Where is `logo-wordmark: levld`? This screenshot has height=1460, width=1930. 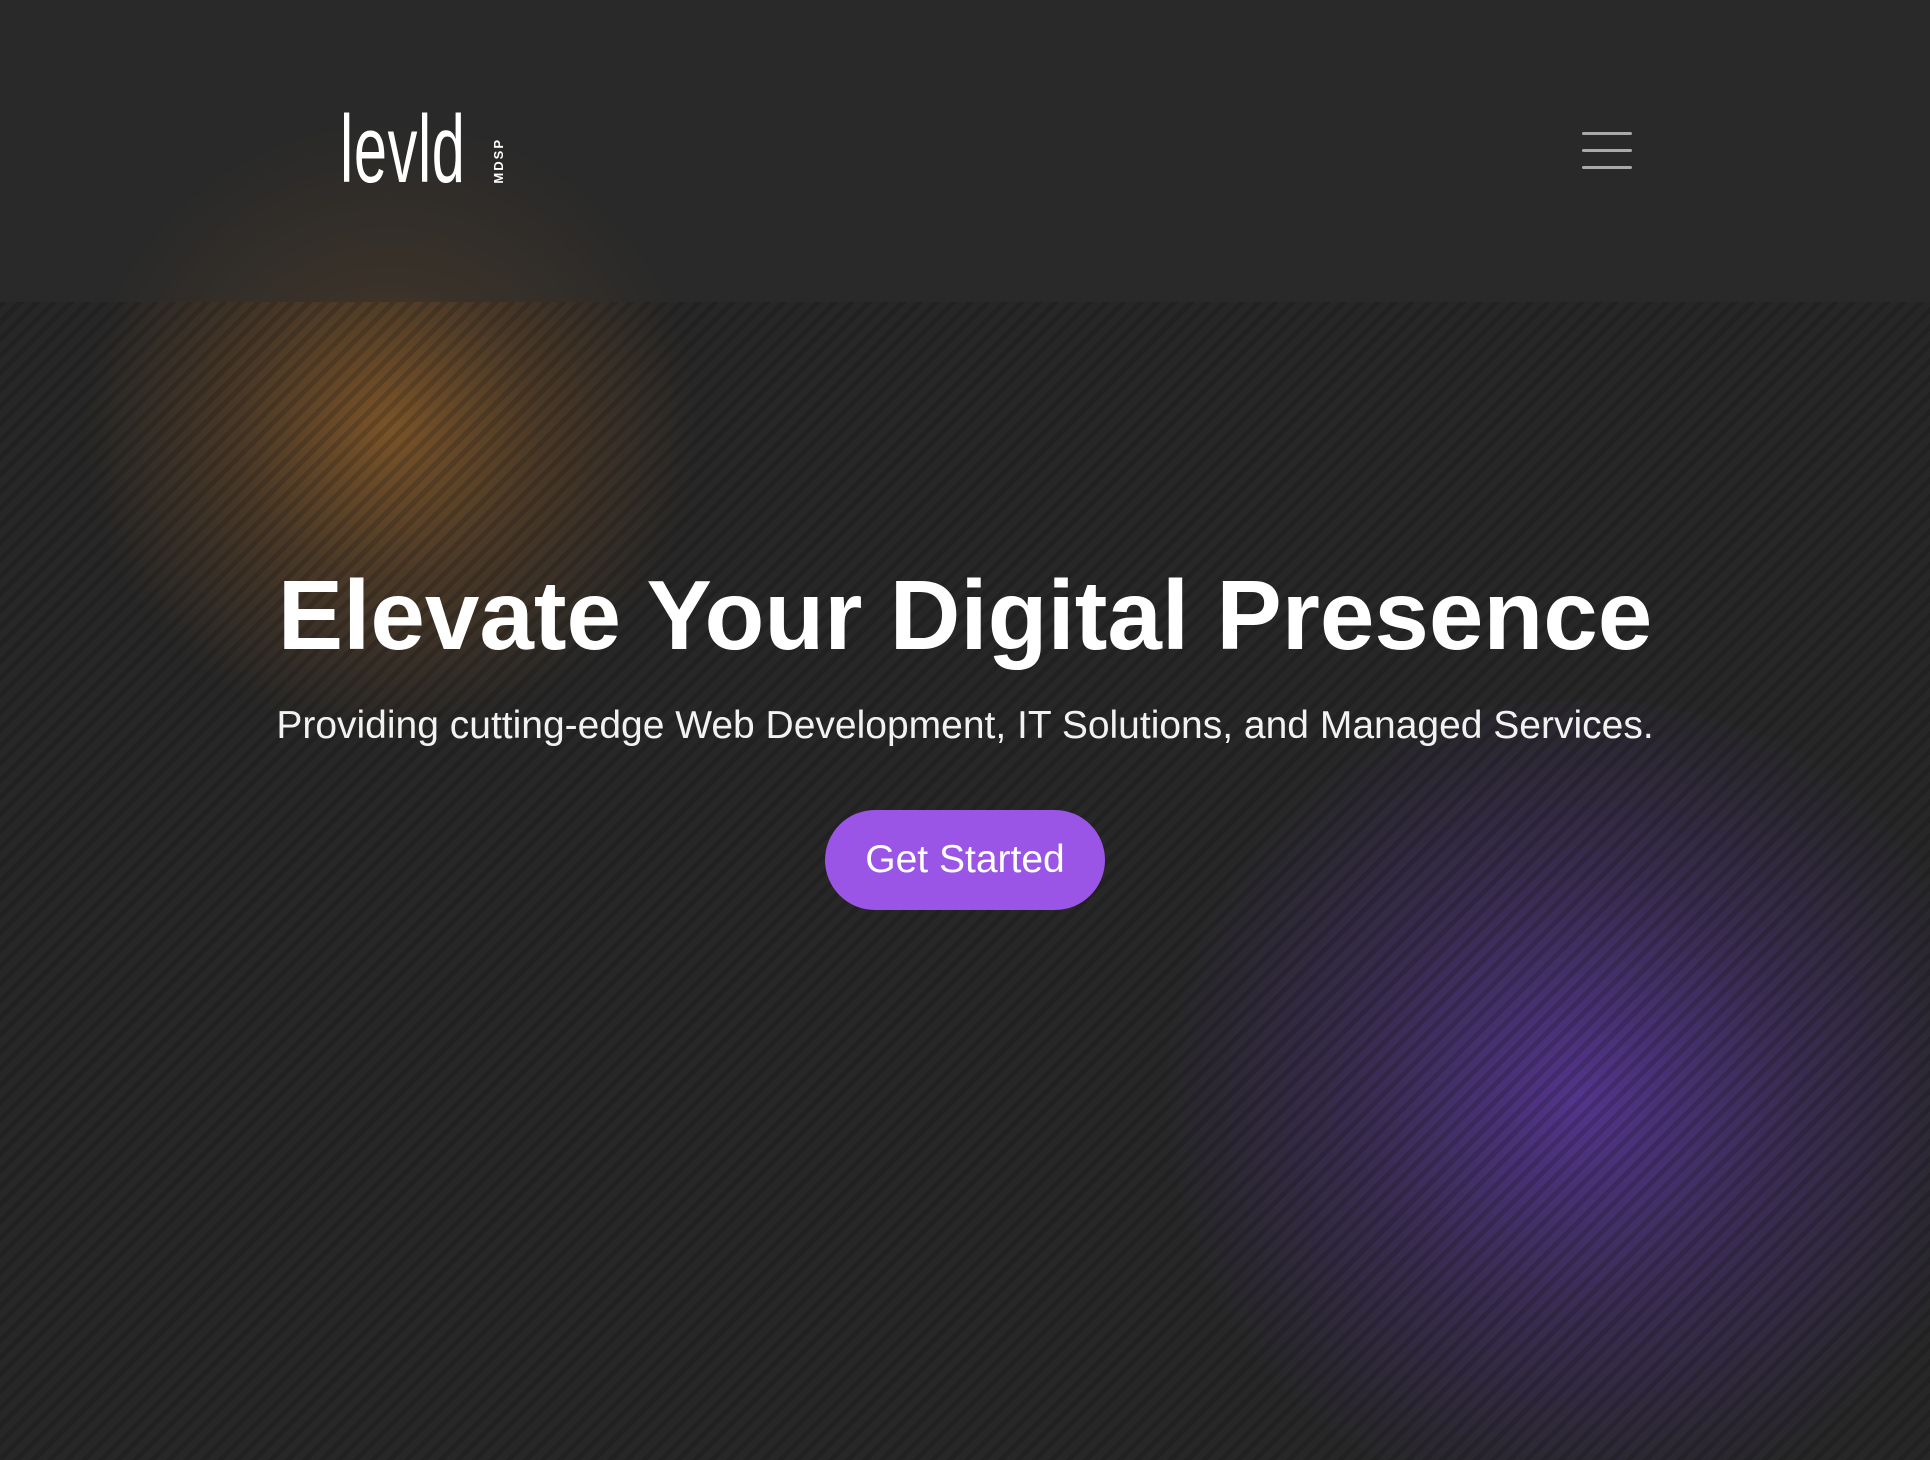
logo-wordmark: levld is located at coordinates (403, 149).